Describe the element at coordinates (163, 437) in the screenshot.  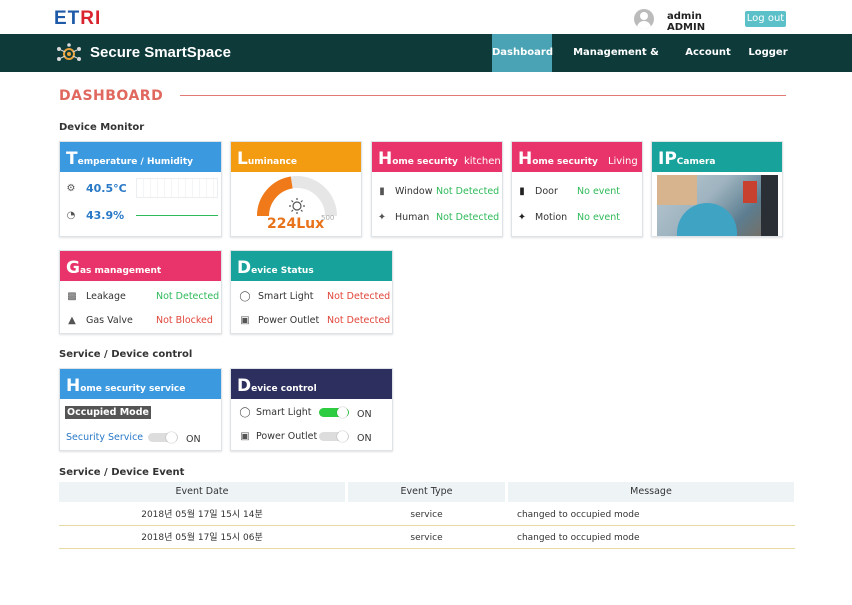
I see `security-service-toggle` at that location.